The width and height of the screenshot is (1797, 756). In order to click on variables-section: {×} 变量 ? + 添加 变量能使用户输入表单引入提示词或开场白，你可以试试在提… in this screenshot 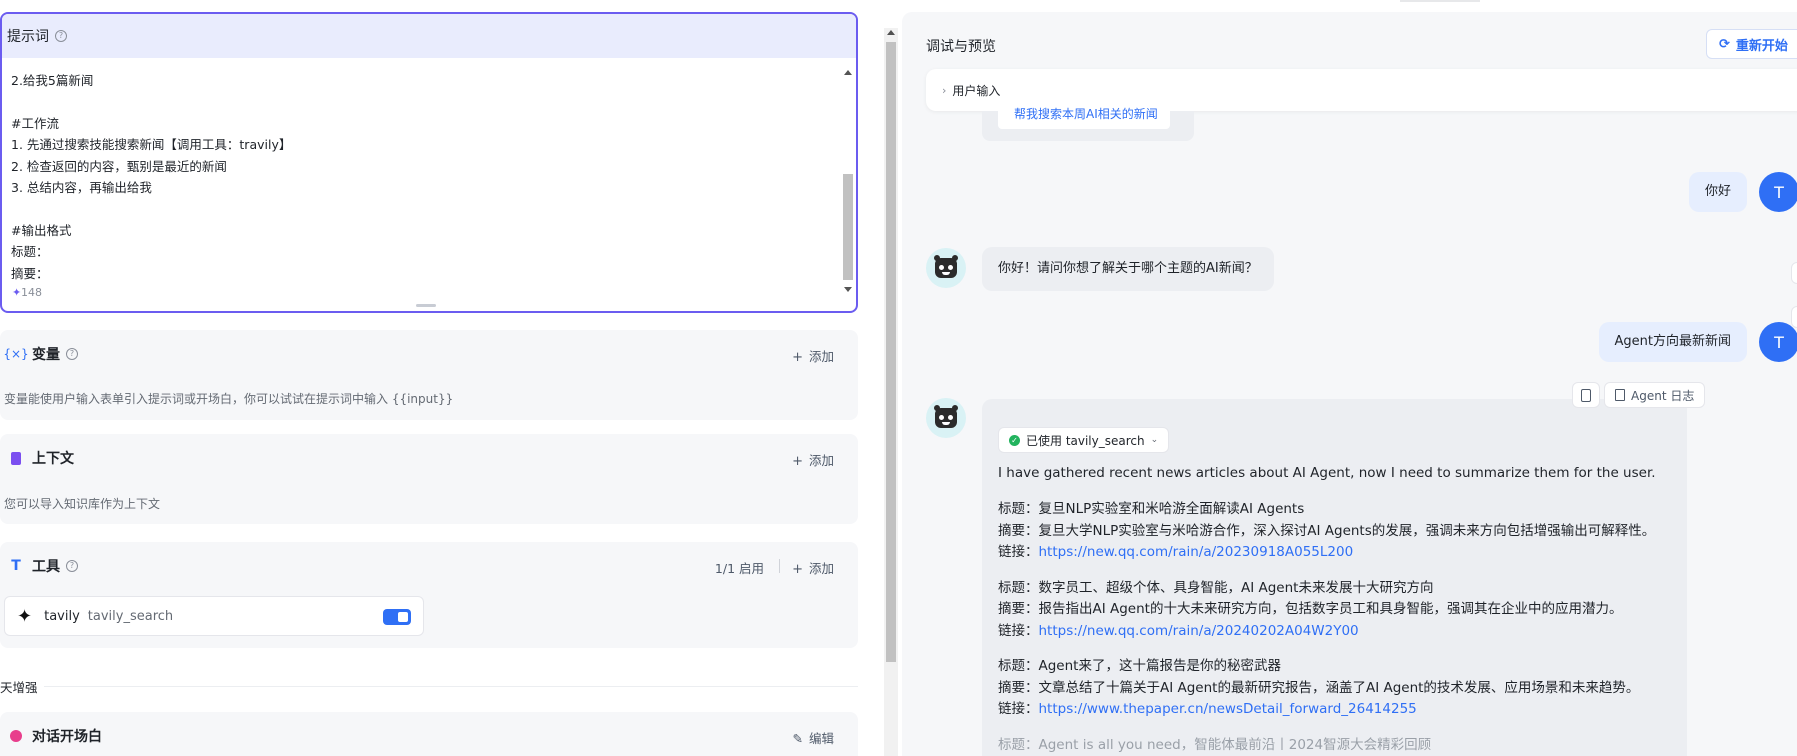, I will do `click(429, 375)`.